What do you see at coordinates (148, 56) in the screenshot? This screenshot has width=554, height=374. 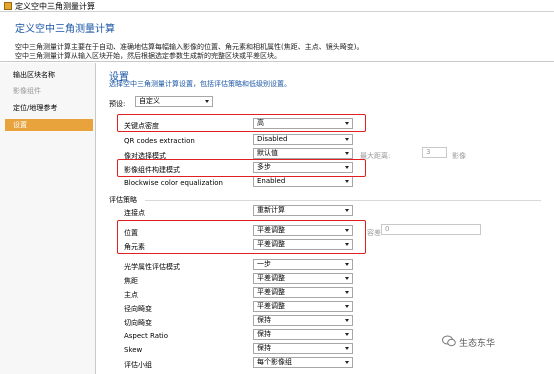 I see `wizard-description-line2: 空中三角测量计算从输入区块开始，然后根据选定参数生成新的完整区块或平差区块。` at bounding box center [148, 56].